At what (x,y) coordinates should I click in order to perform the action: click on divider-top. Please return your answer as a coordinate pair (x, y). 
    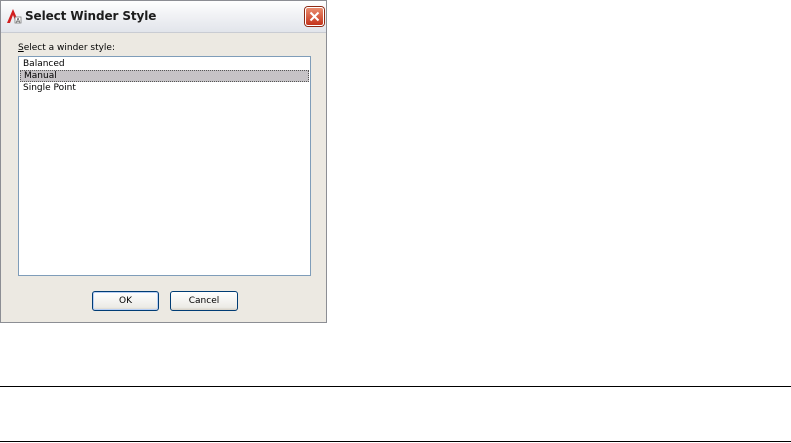
    Looking at the image, I should click on (395, 386).